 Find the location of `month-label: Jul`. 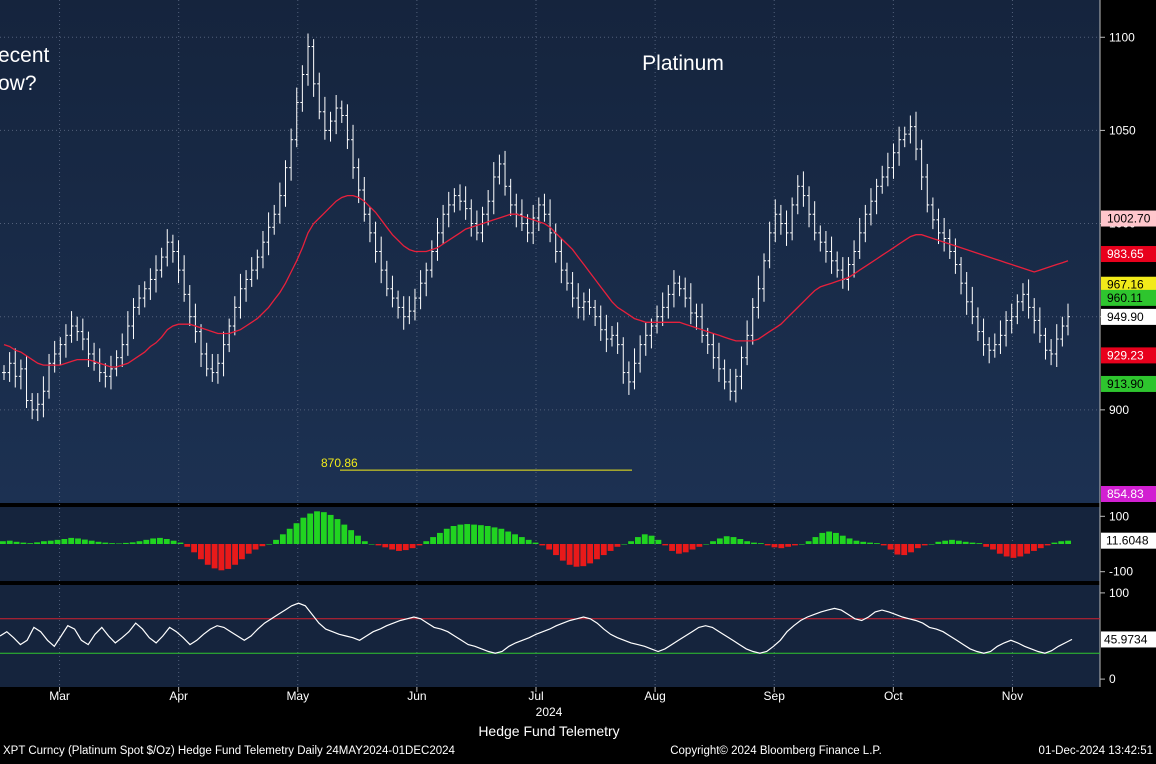

month-label: Jul is located at coordinates (535, 696).